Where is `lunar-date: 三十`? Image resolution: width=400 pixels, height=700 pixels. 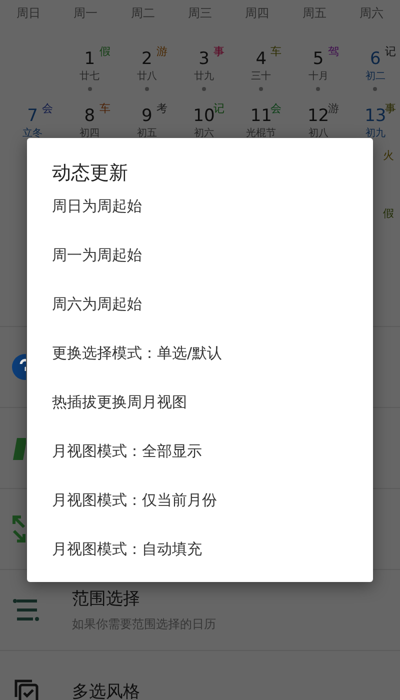 lunar-date: 三十 is located at coordinates (261, 77).